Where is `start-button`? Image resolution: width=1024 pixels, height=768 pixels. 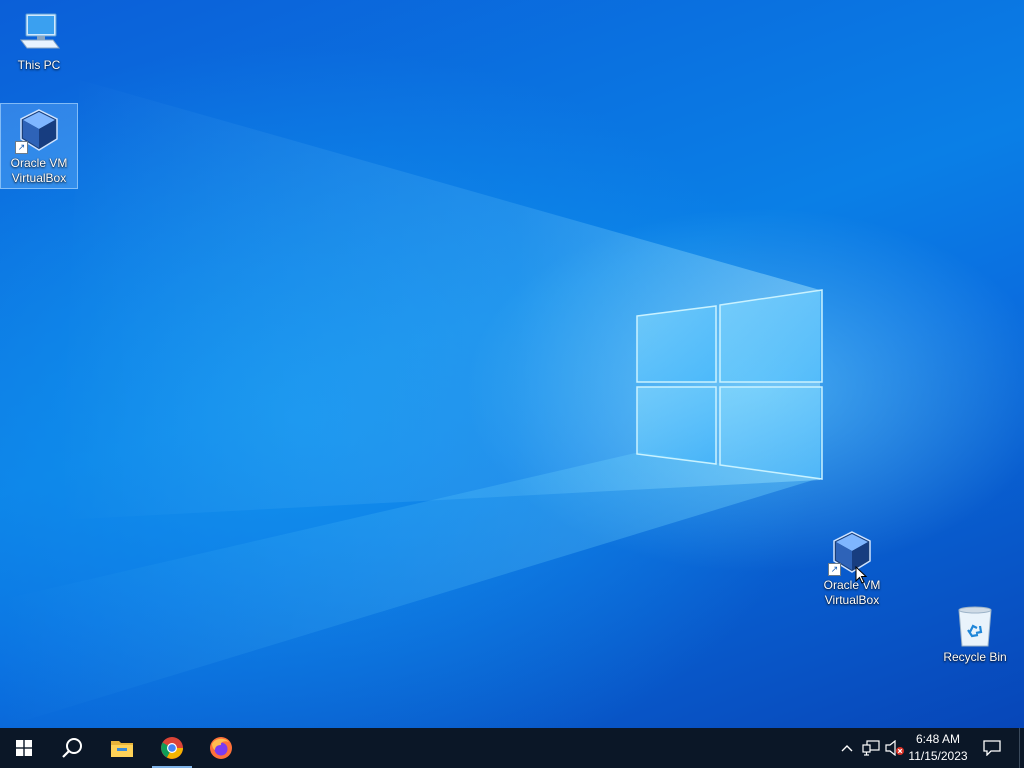
start-button is located at coordinates (24, 748).